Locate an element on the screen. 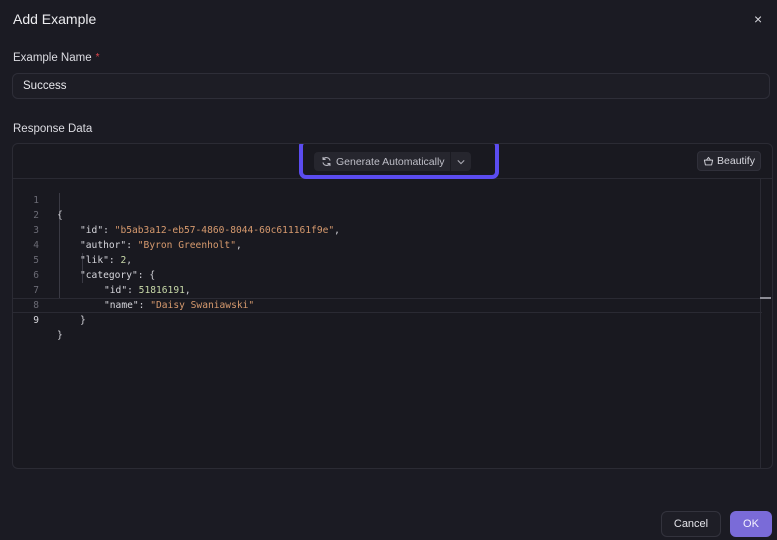 This screenshot has height=540, width=777. code-line: 5 "category": { is located at coordinates (392, 259).